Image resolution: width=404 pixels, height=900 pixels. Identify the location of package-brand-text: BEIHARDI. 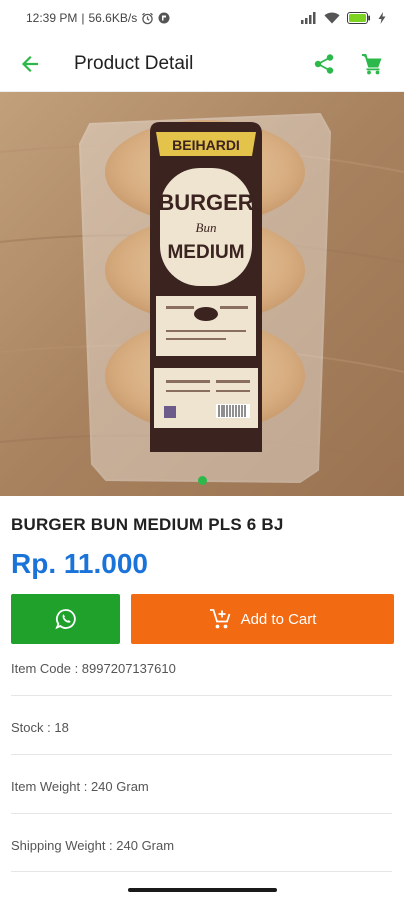
(206, 145).